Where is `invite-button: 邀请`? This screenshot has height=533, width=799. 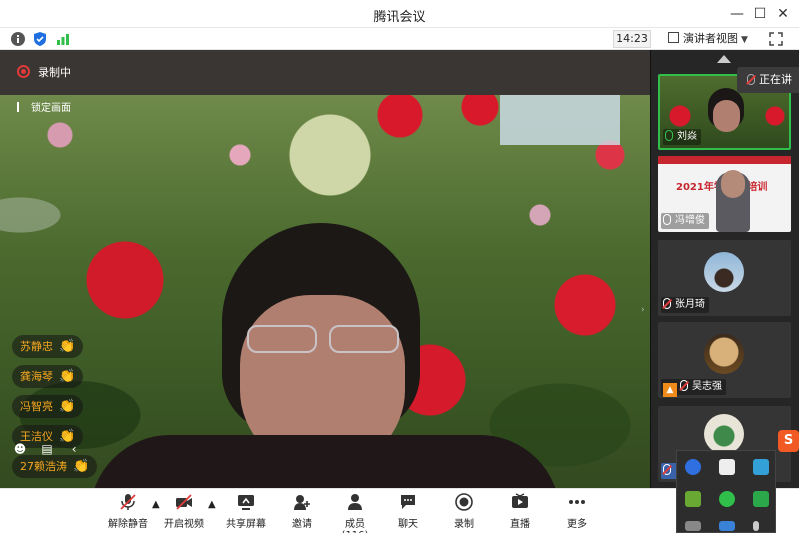
invite-button: 邀请 is located at coordinates (302, 511).